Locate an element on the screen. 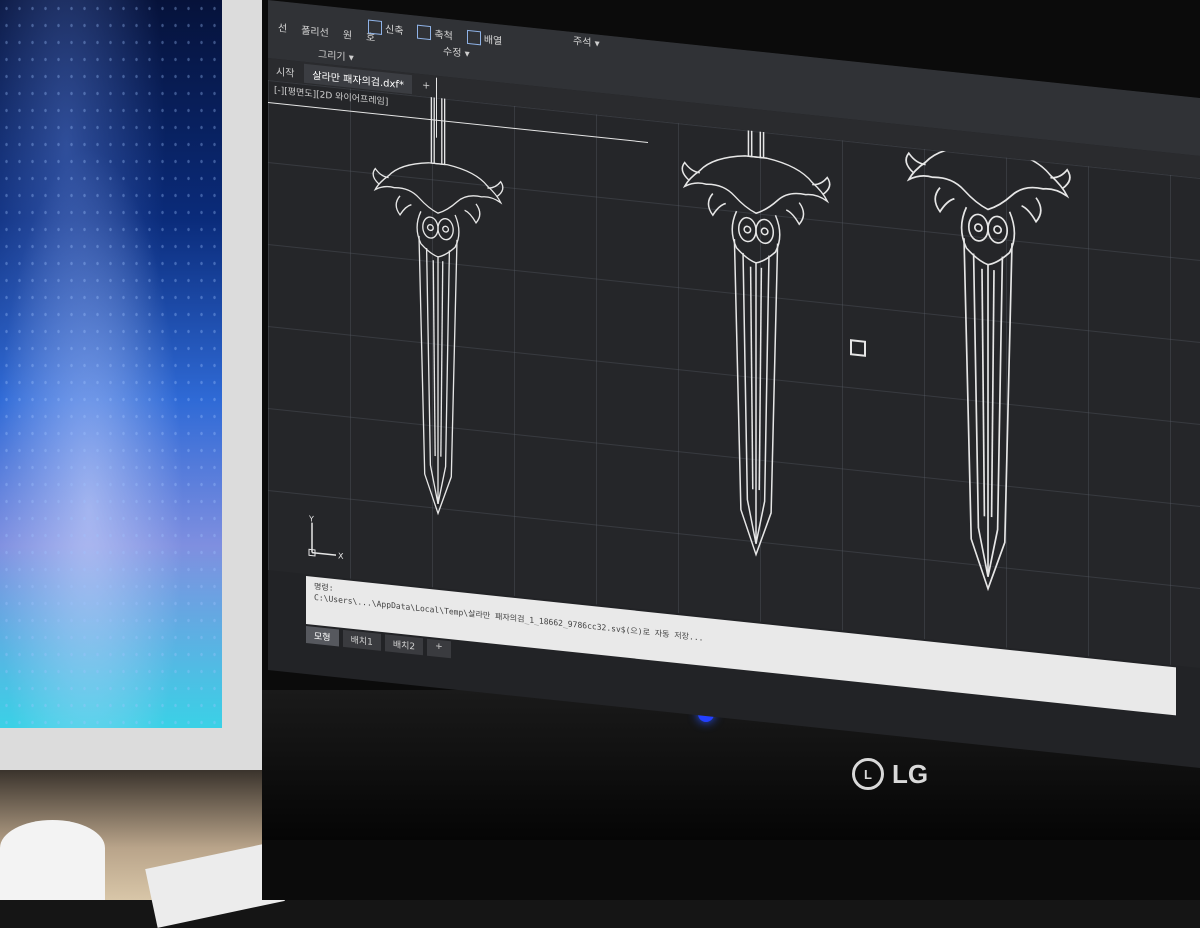 The image size is (1200, 928). array-icon is located at coordinates (473, 37).